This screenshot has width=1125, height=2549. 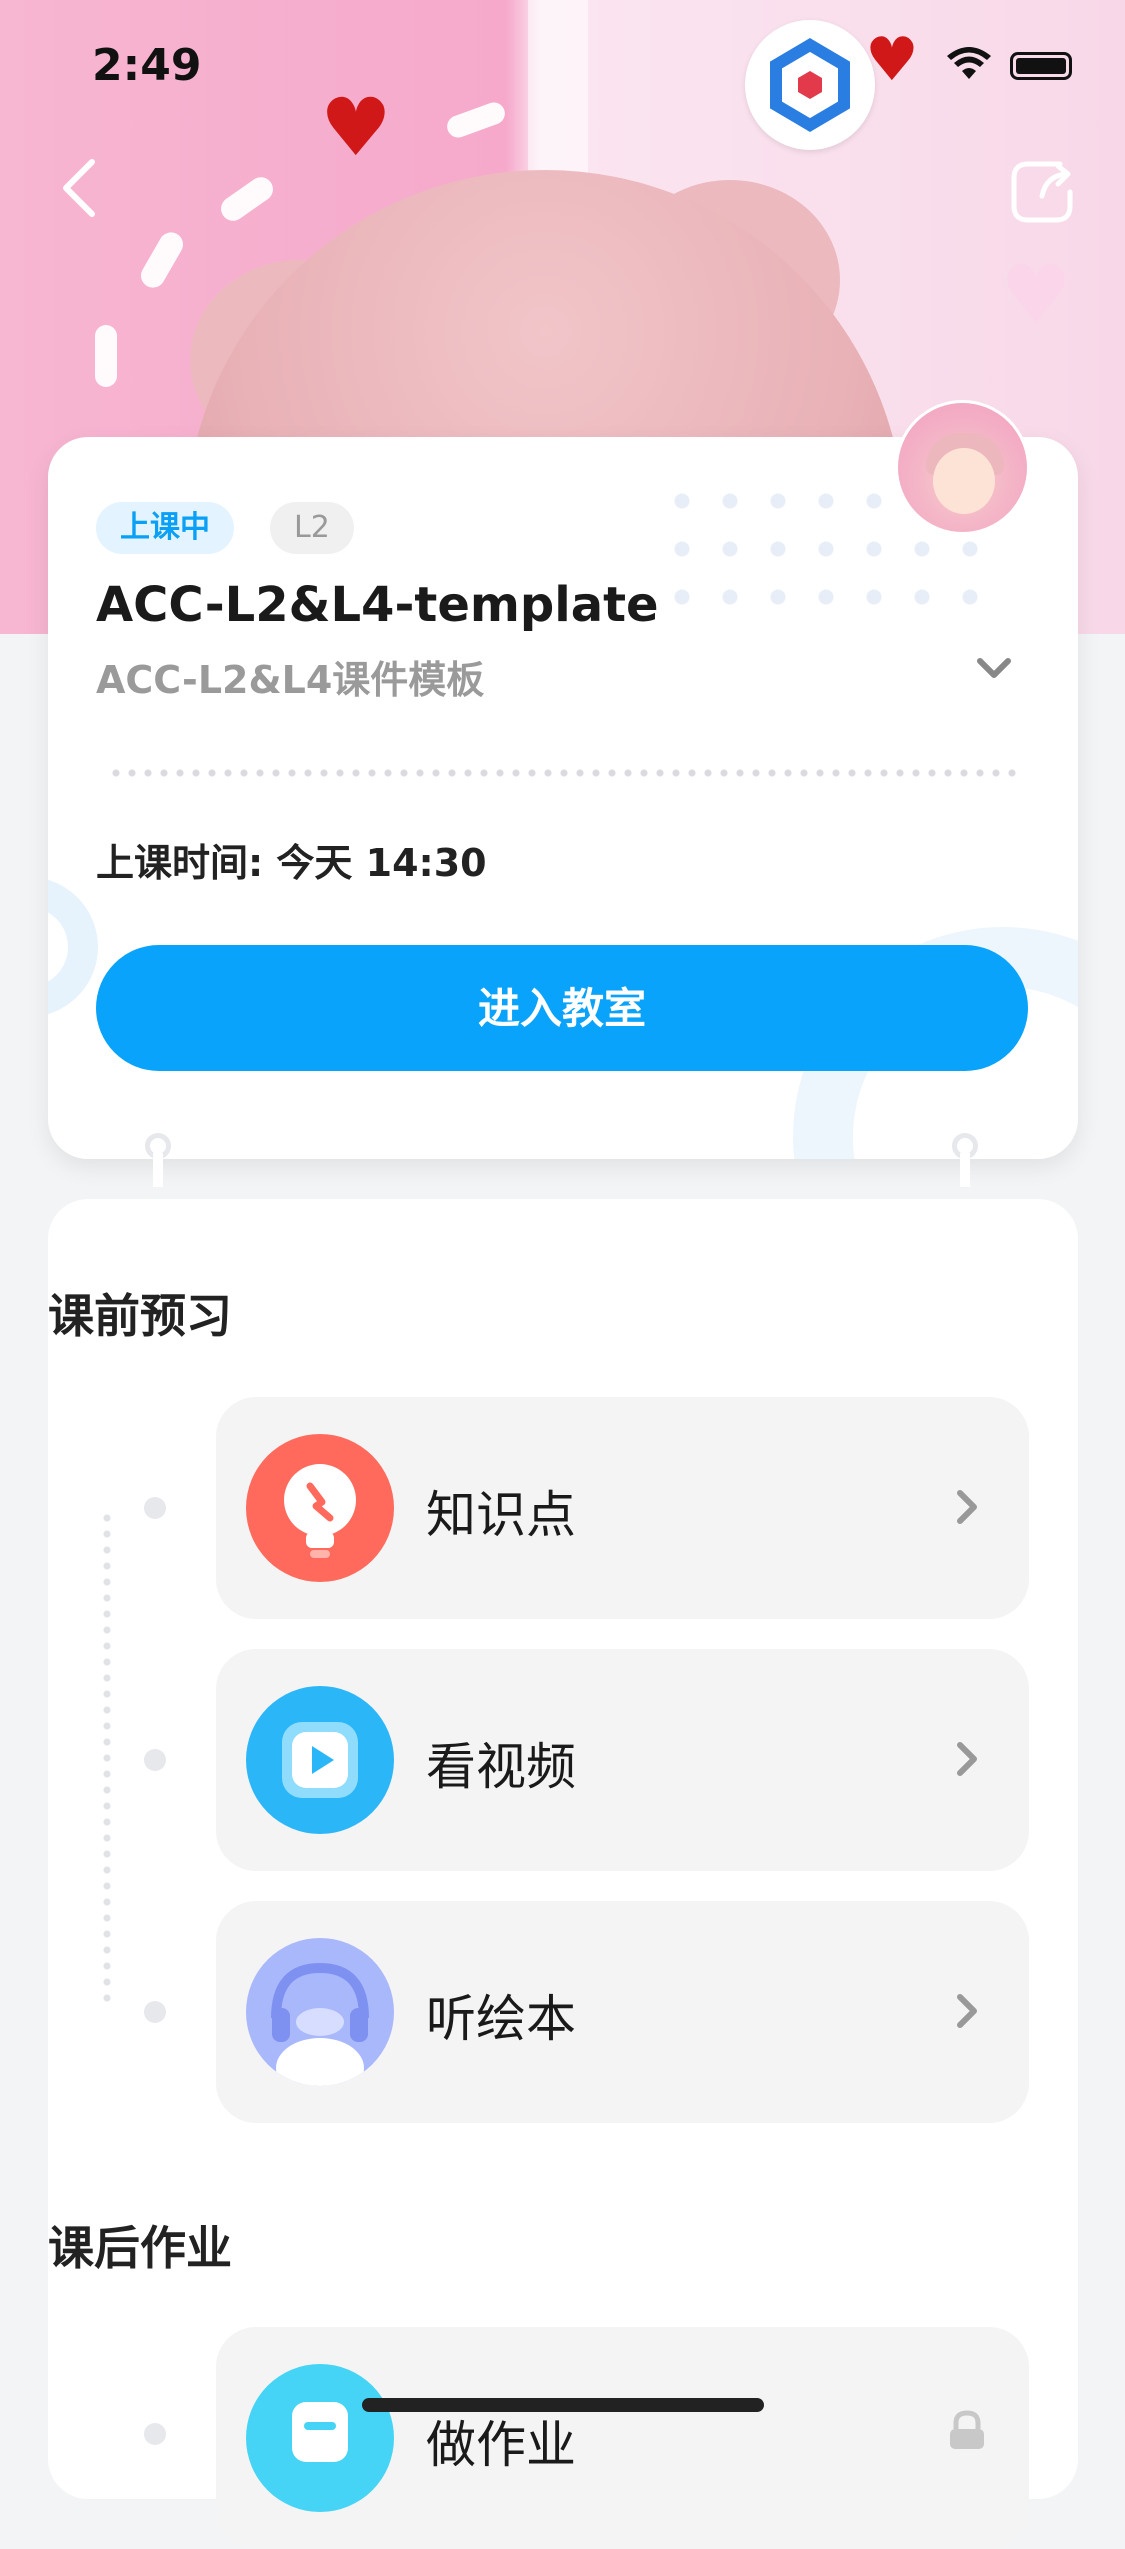 What do you see at coordinates (501, 1515) in the screenshot?
I see `task-label: 知识点` at bounding box center [501, 1515].